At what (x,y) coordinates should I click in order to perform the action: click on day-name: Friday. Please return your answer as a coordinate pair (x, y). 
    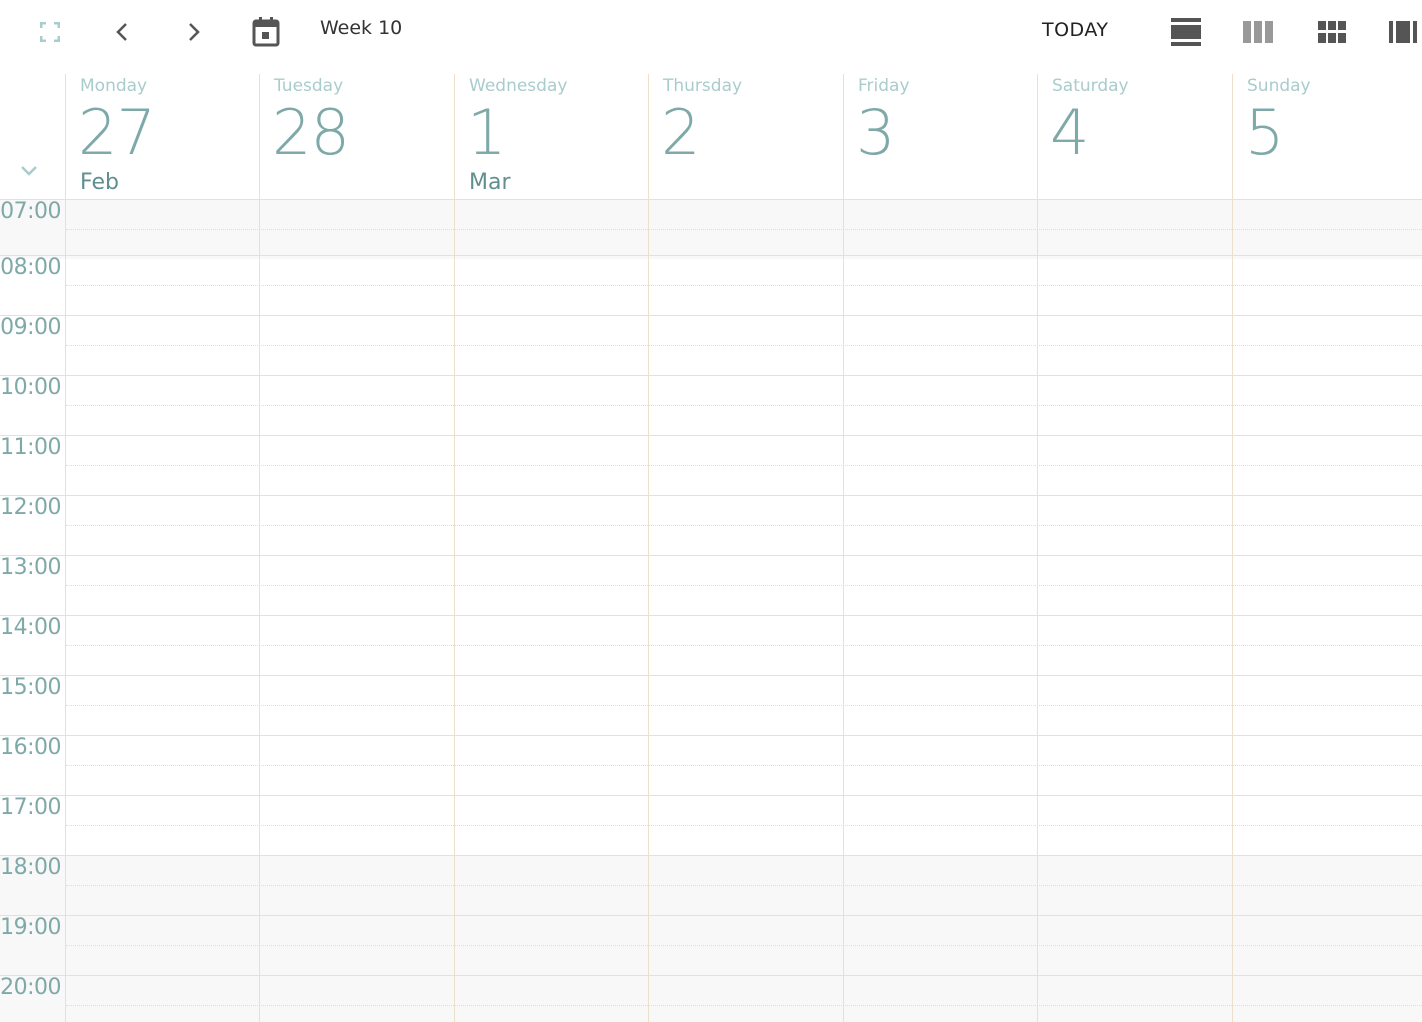
    Looking at the image, I should click on (884, 86).